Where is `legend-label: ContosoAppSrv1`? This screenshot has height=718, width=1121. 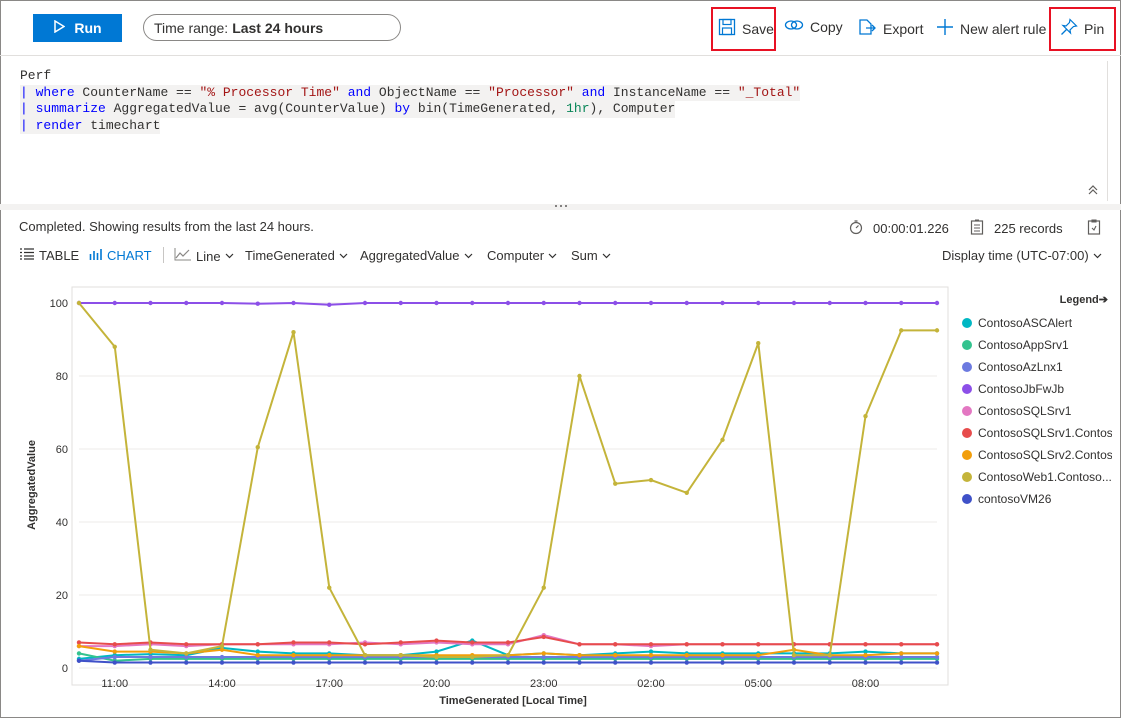 legend-label: ContosoAppSrv1 is located at coordinates (1023, 345).